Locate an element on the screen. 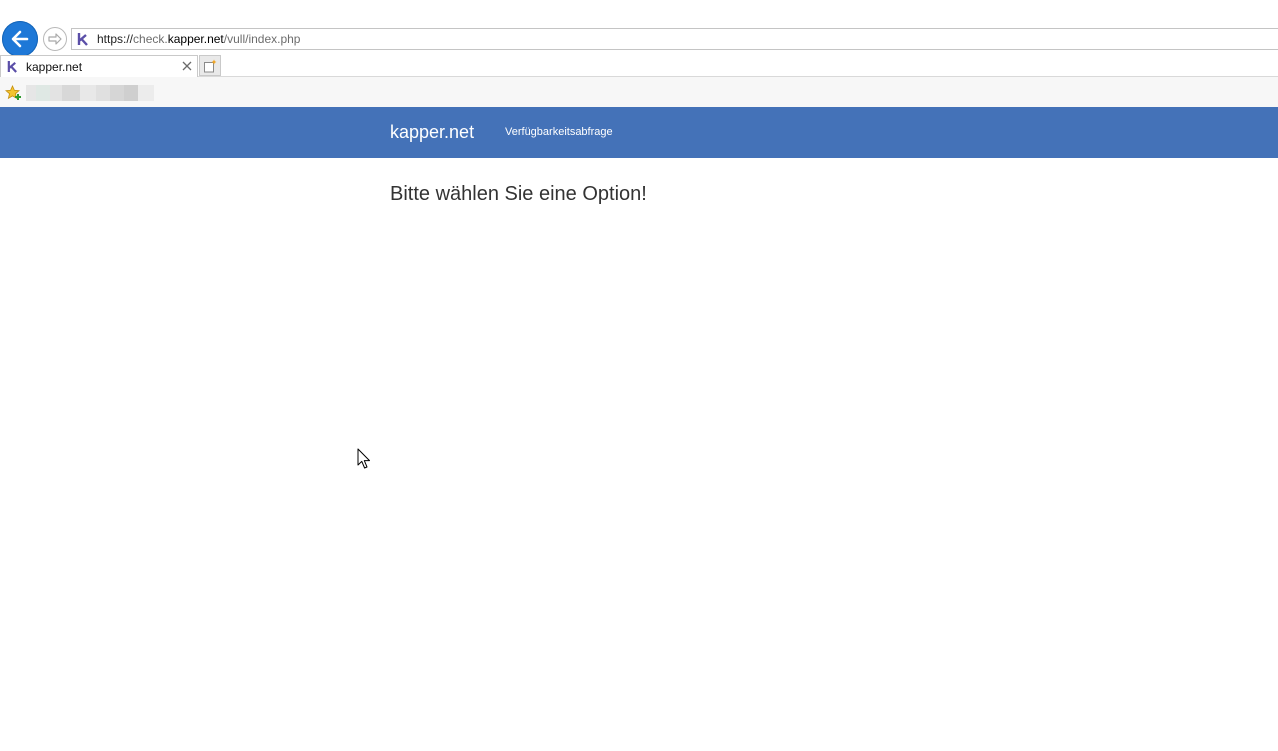  site-navbar: kapper.net Verfügbarkeitsabfrage is located at coordinates (639, 132).